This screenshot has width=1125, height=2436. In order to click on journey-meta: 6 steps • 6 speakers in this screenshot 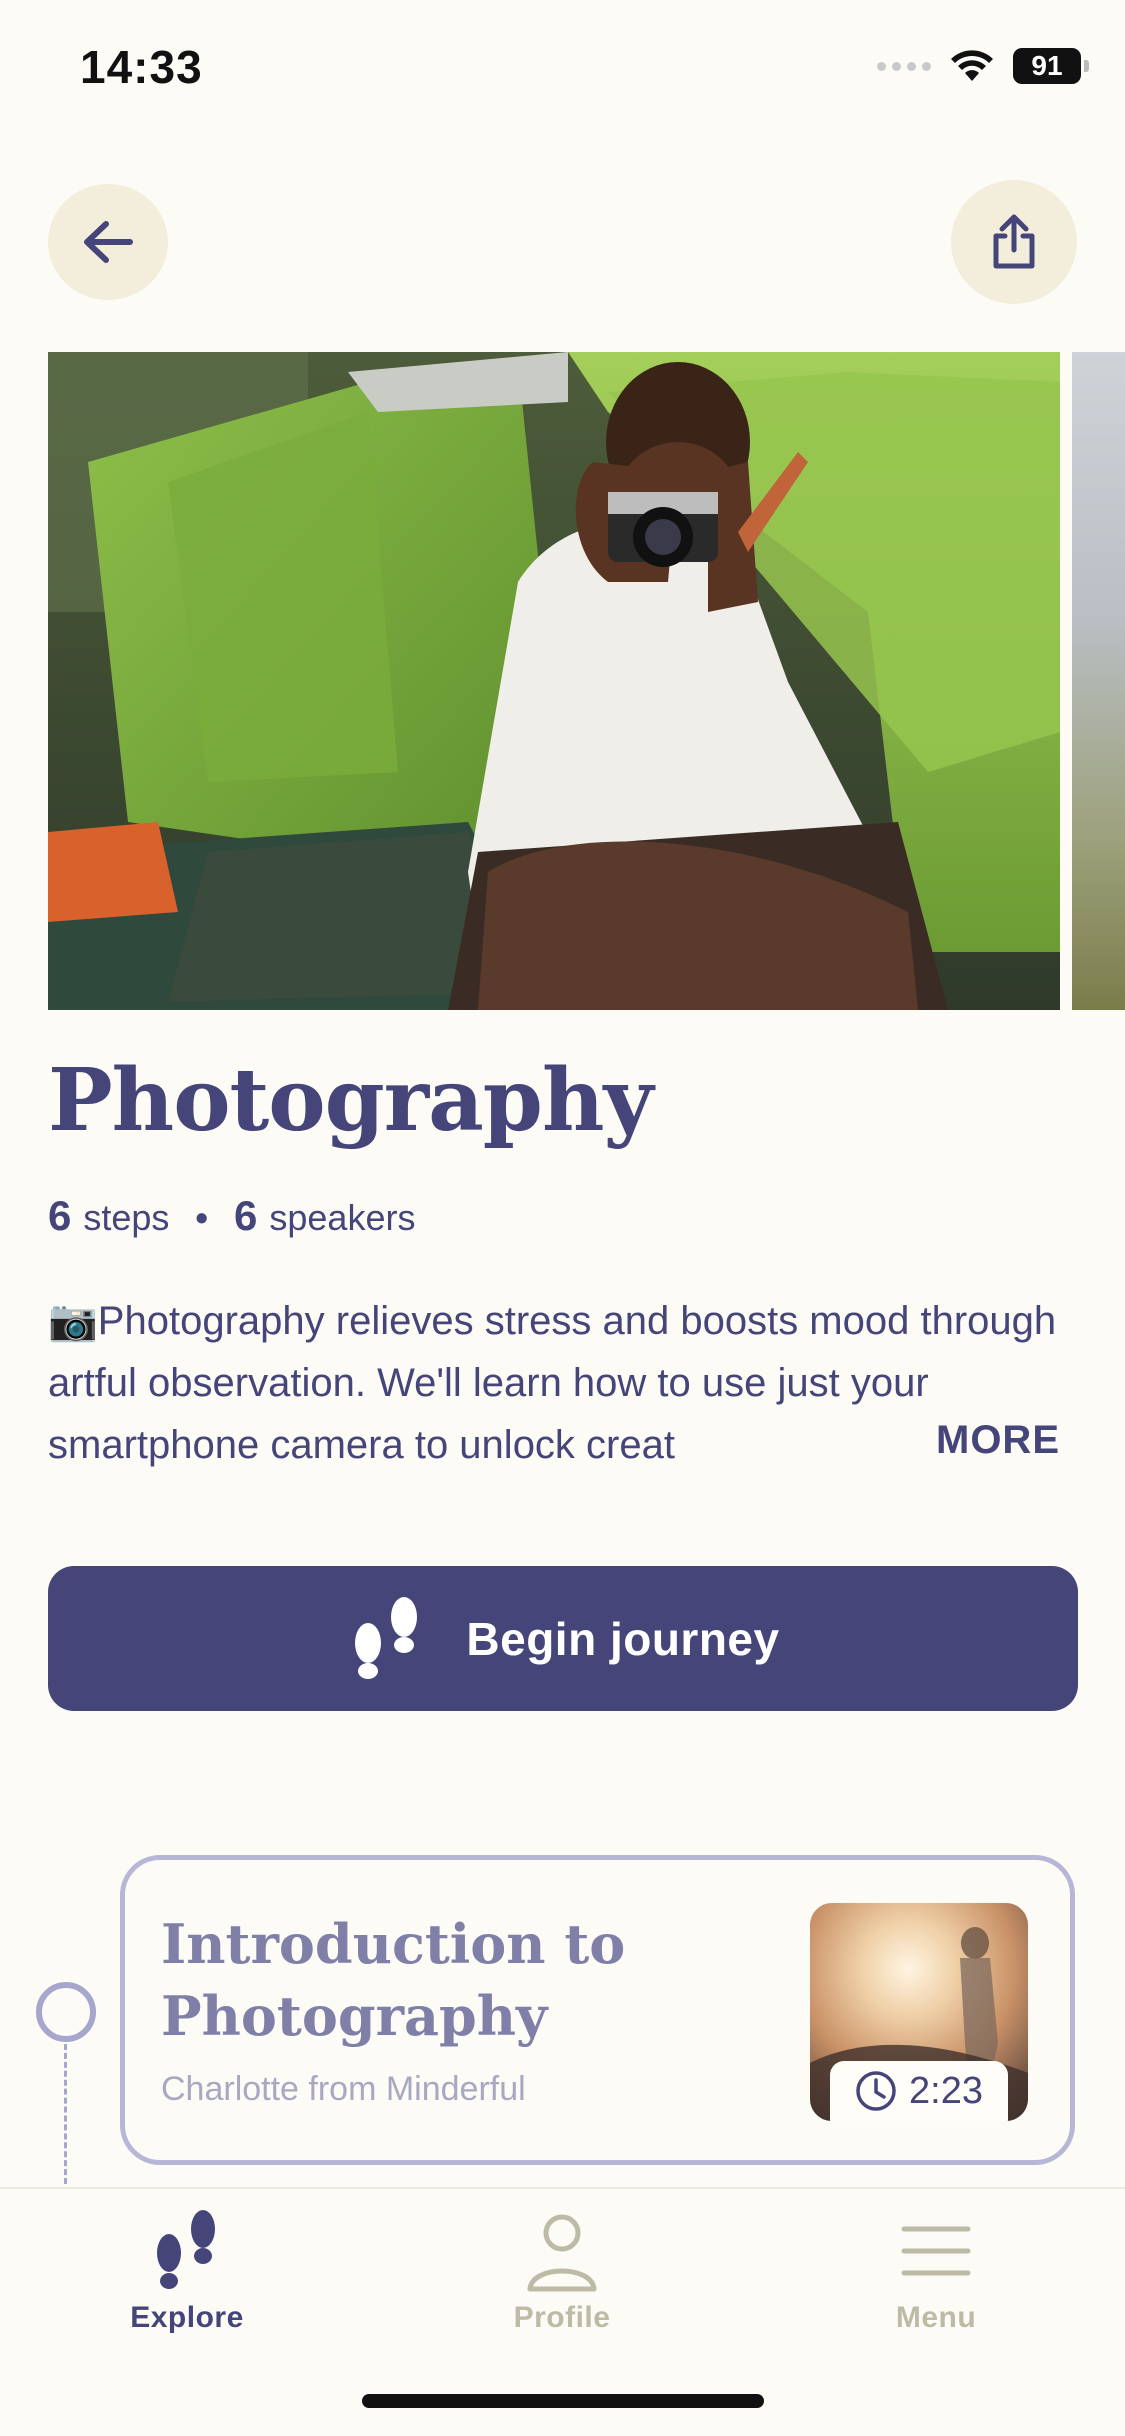, I will do `click(231, 1216)`.